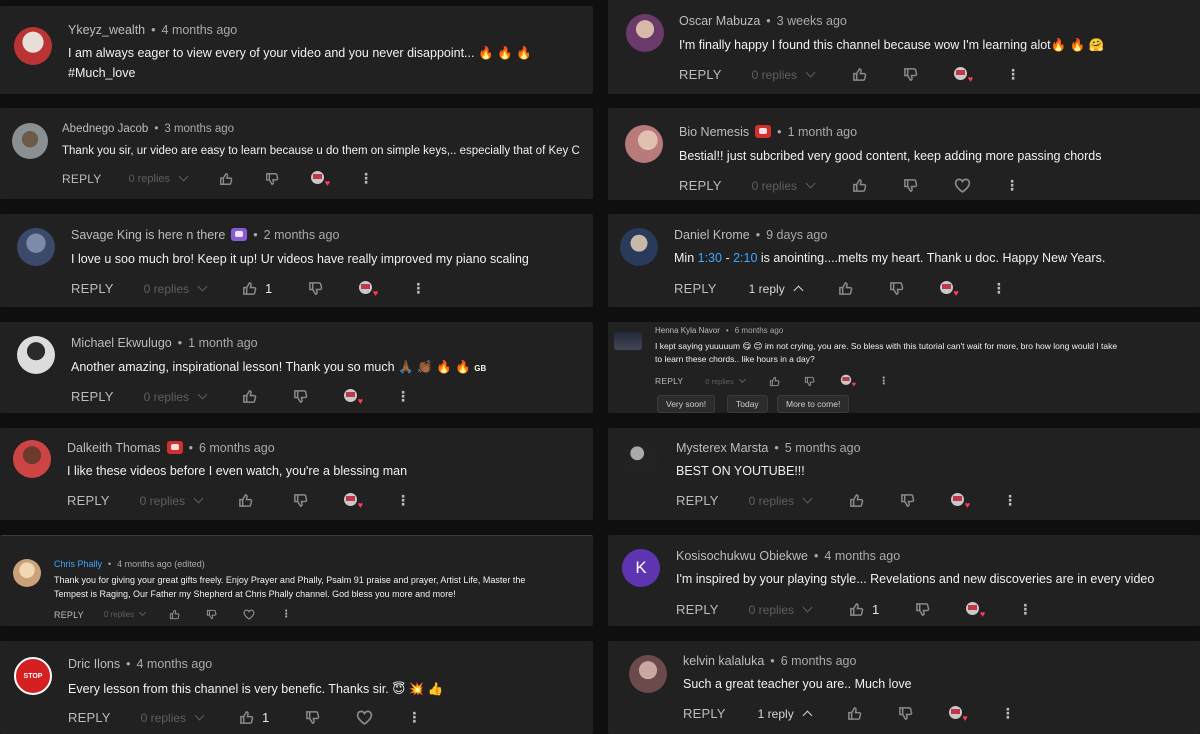 The height and width of the screenshot is (734, 1200). I want to click on comment-time: 4 months ago (edited), so click(161, 564).